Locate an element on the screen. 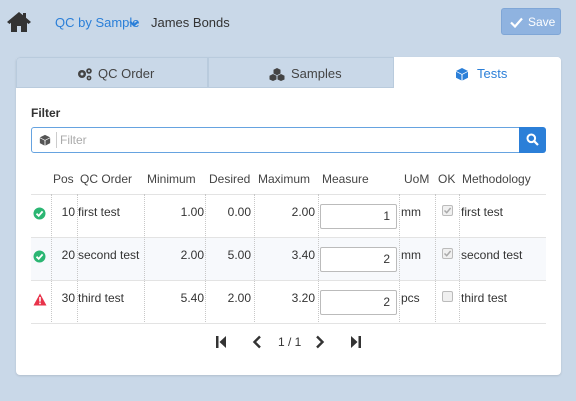 The height and width of the screenshot is (401, 576). tab-label: QC Order is located at coordinates (126, 73).